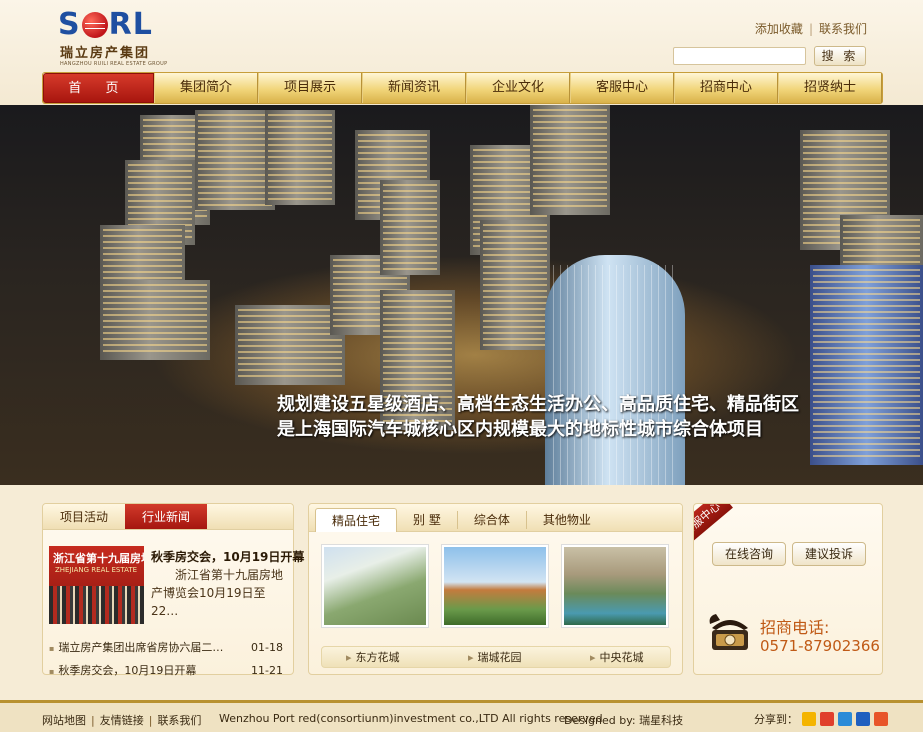  What do you see at coordinates (830, 88) in the screenshot?
I see `nav-careers: 招贤纳士` at bounding box center [830, 88].